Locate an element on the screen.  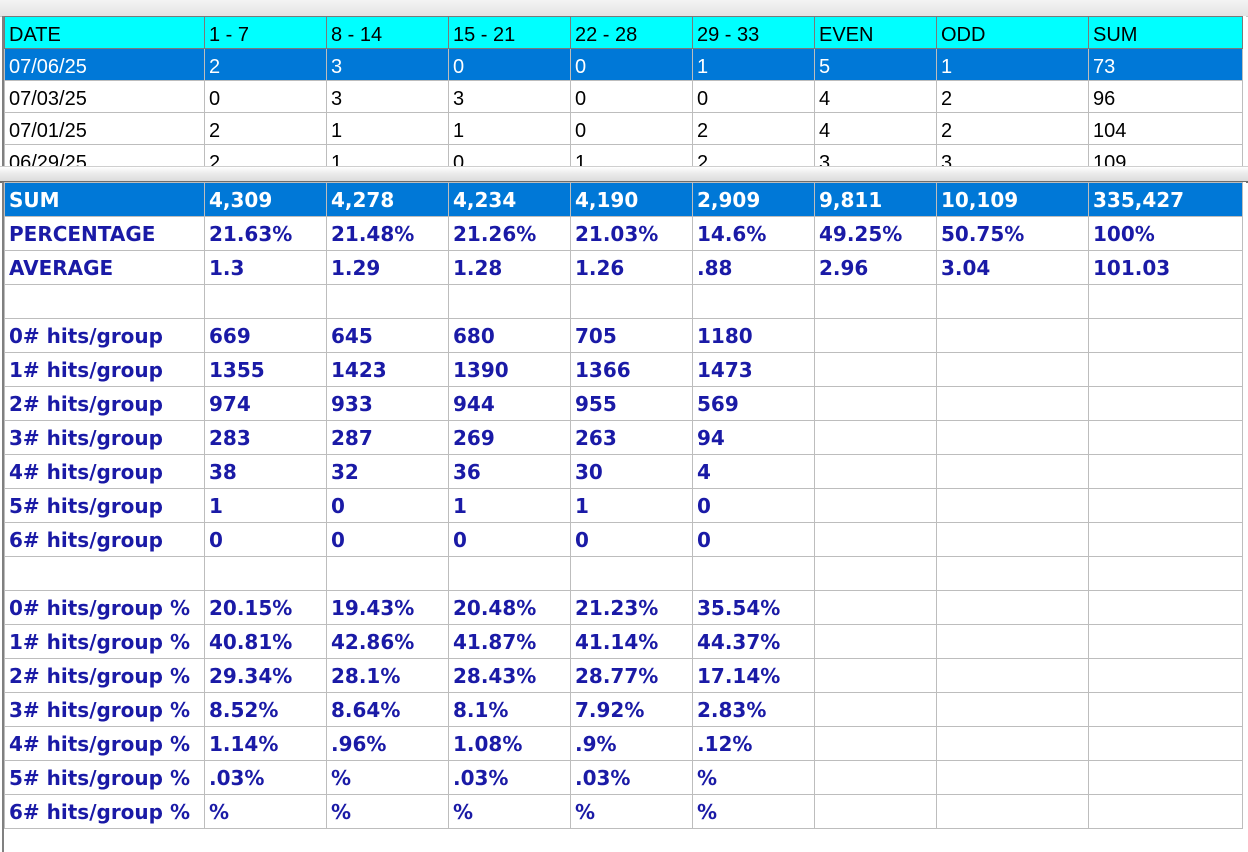
stats-value-cell: 36 is located at coordinates (509, 471).